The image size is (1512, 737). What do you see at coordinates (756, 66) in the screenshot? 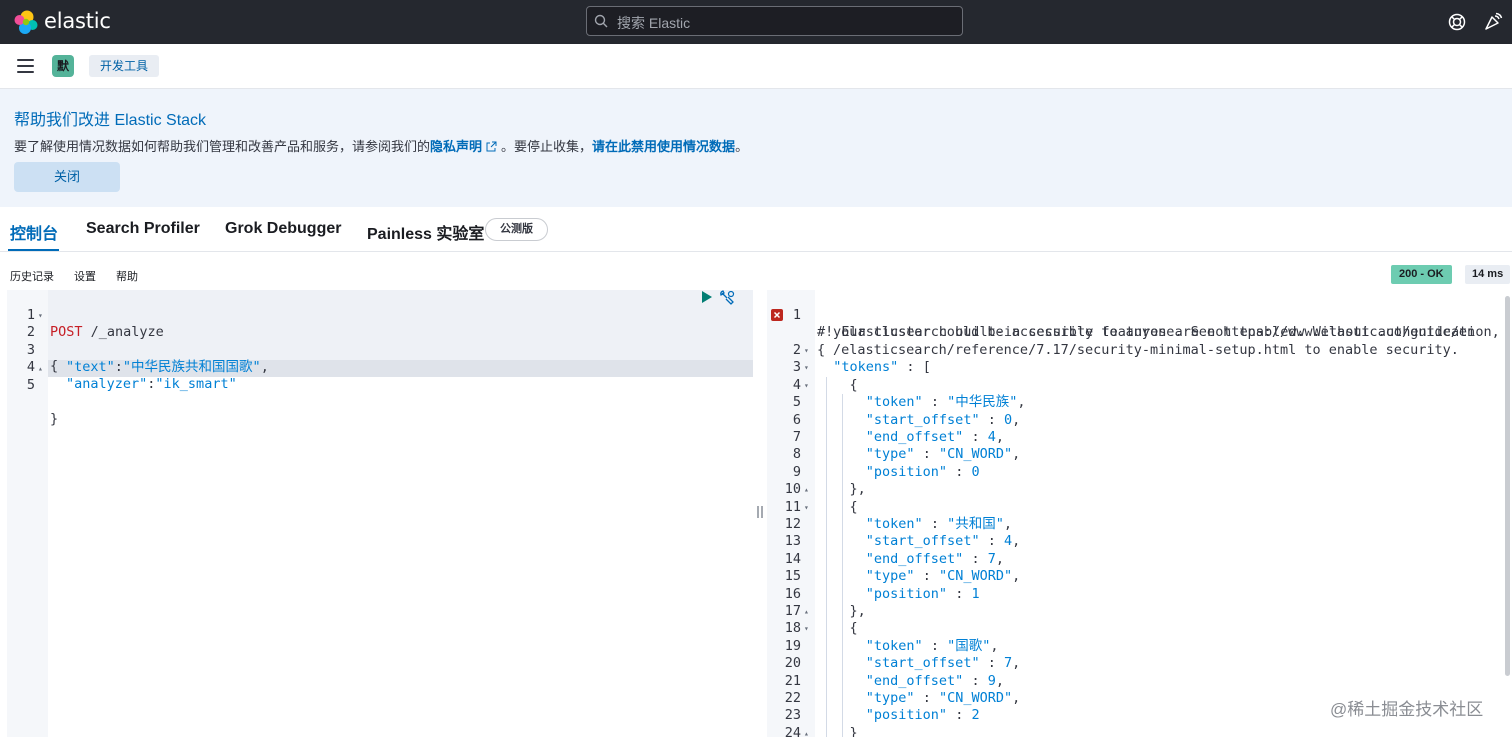
I see `breadcrumb-bar: 默 开发工具` at bounding box center [756, 66].